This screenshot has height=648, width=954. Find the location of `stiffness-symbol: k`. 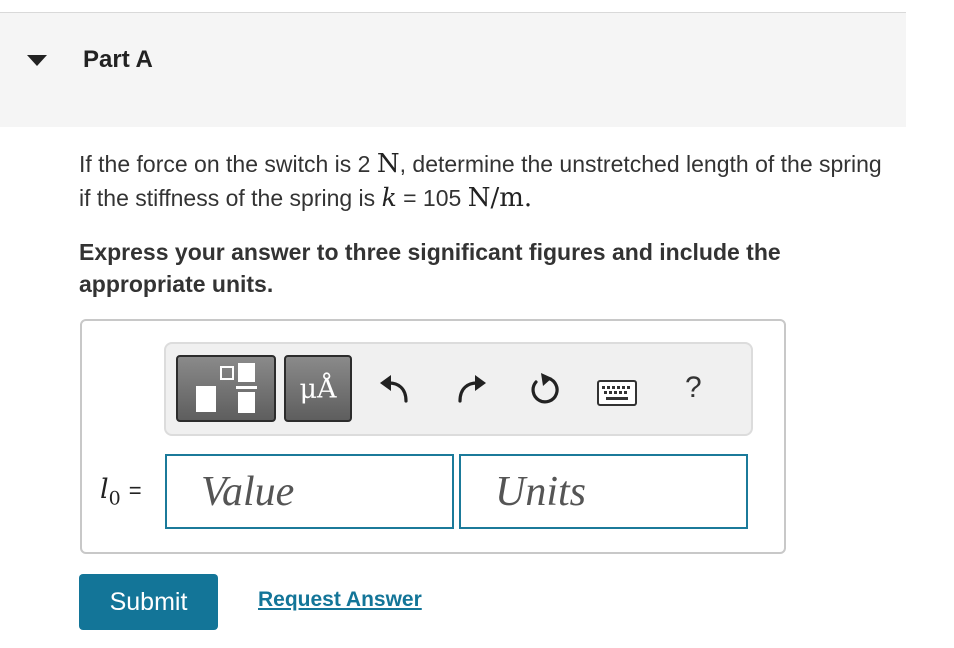

stiffness-symbol: k is located at coordinates (389, 197).